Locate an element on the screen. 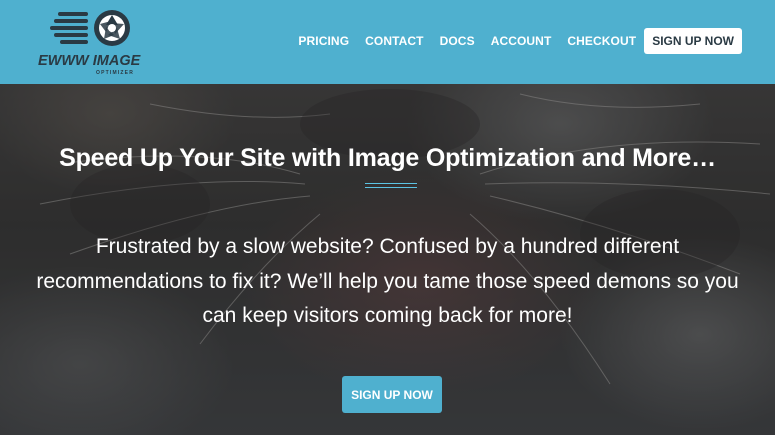 This screenshot has height=435, width=775. nav-account: ACCOUNT is located at coordinates (521, 41).